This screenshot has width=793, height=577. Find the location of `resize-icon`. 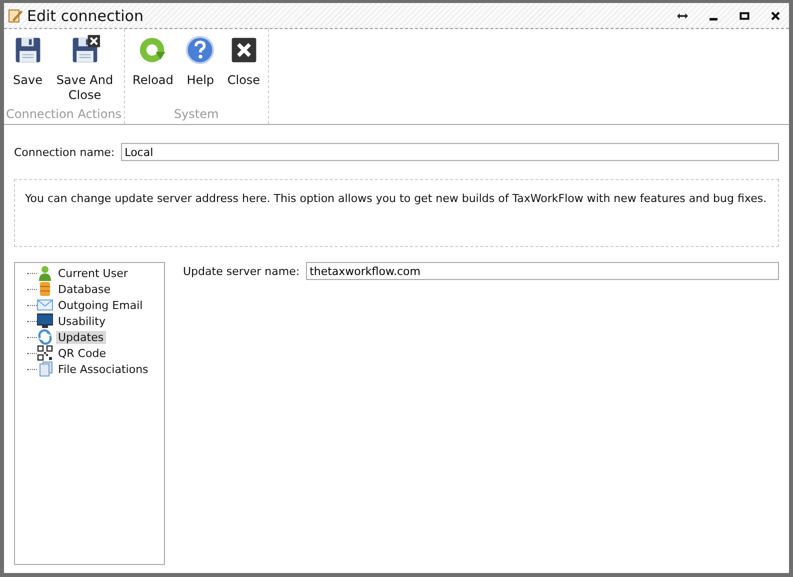

resize-icon is located at coordinates (682, 15).